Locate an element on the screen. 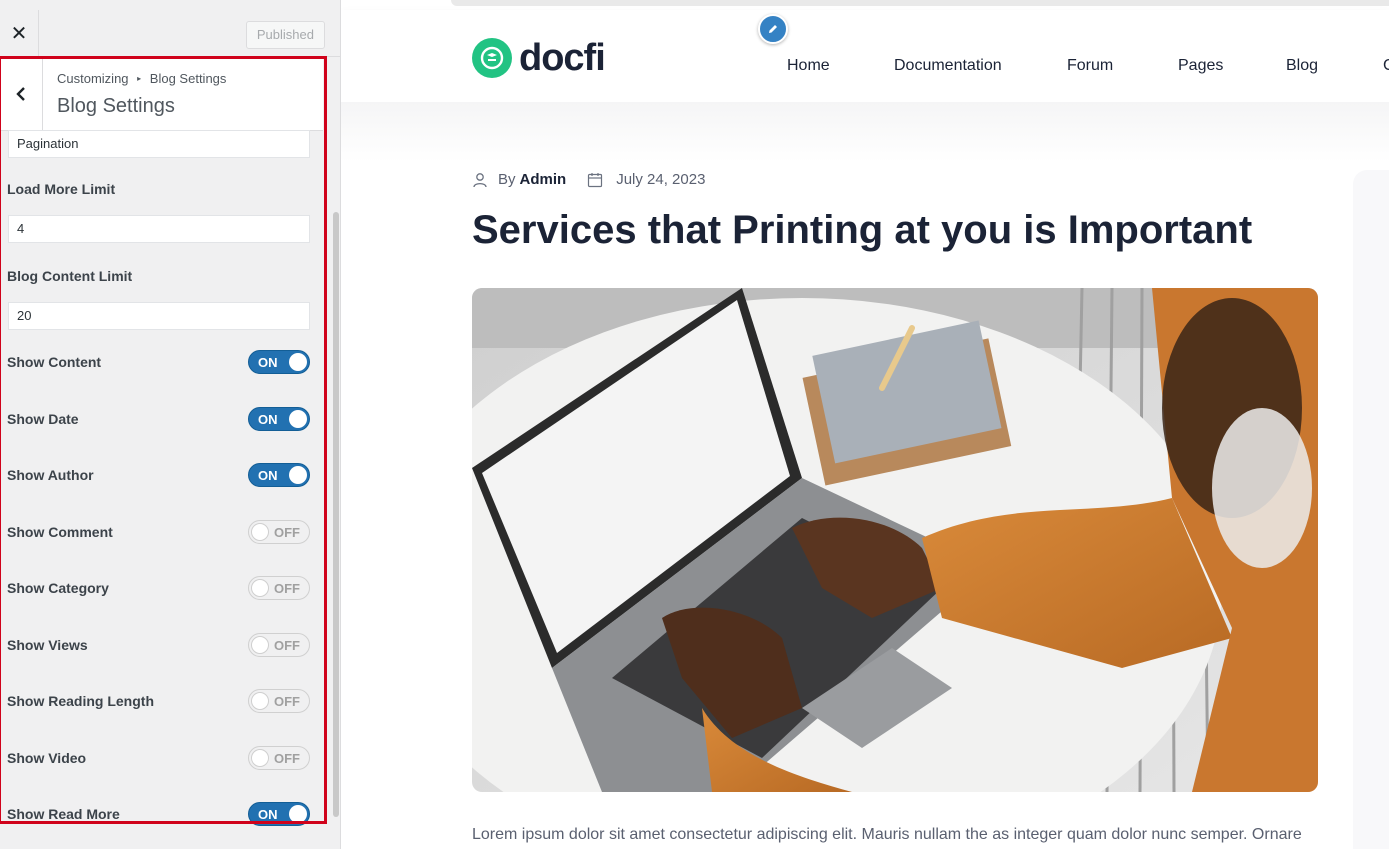 The width and height of the screenshot is (1389, 849). post-meta: By Admin July 24, 2023 is located at coordinates (588, 179).